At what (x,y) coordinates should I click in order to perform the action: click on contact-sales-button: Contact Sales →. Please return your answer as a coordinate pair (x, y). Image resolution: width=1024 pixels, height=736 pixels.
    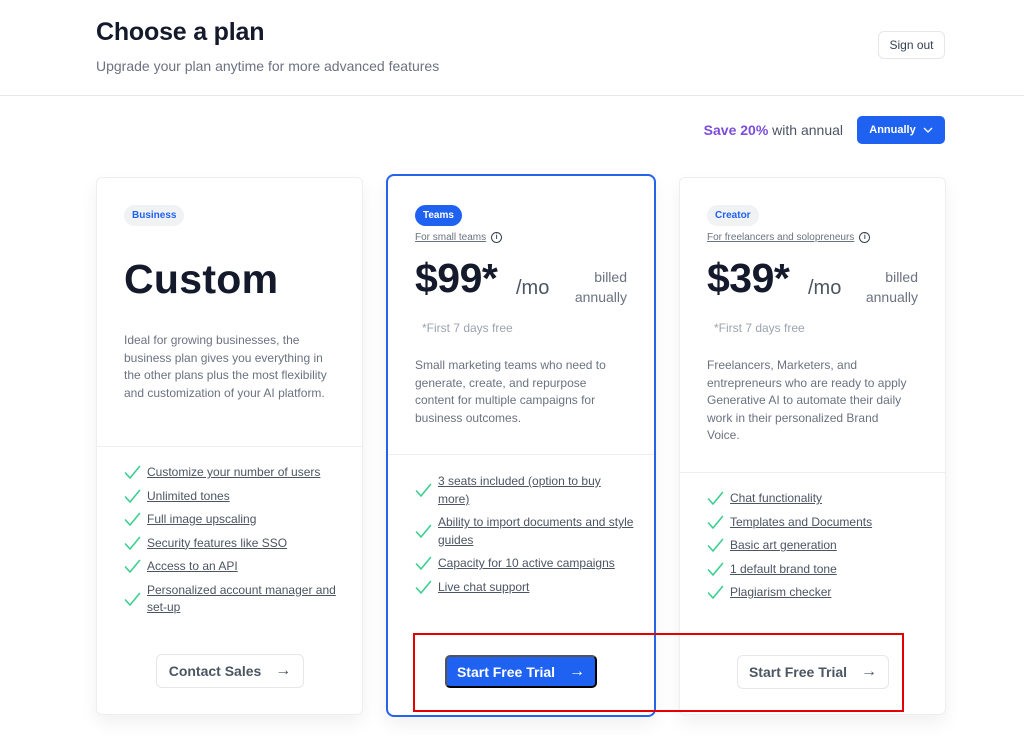
    Looking at the image, I should click on (230, 671).